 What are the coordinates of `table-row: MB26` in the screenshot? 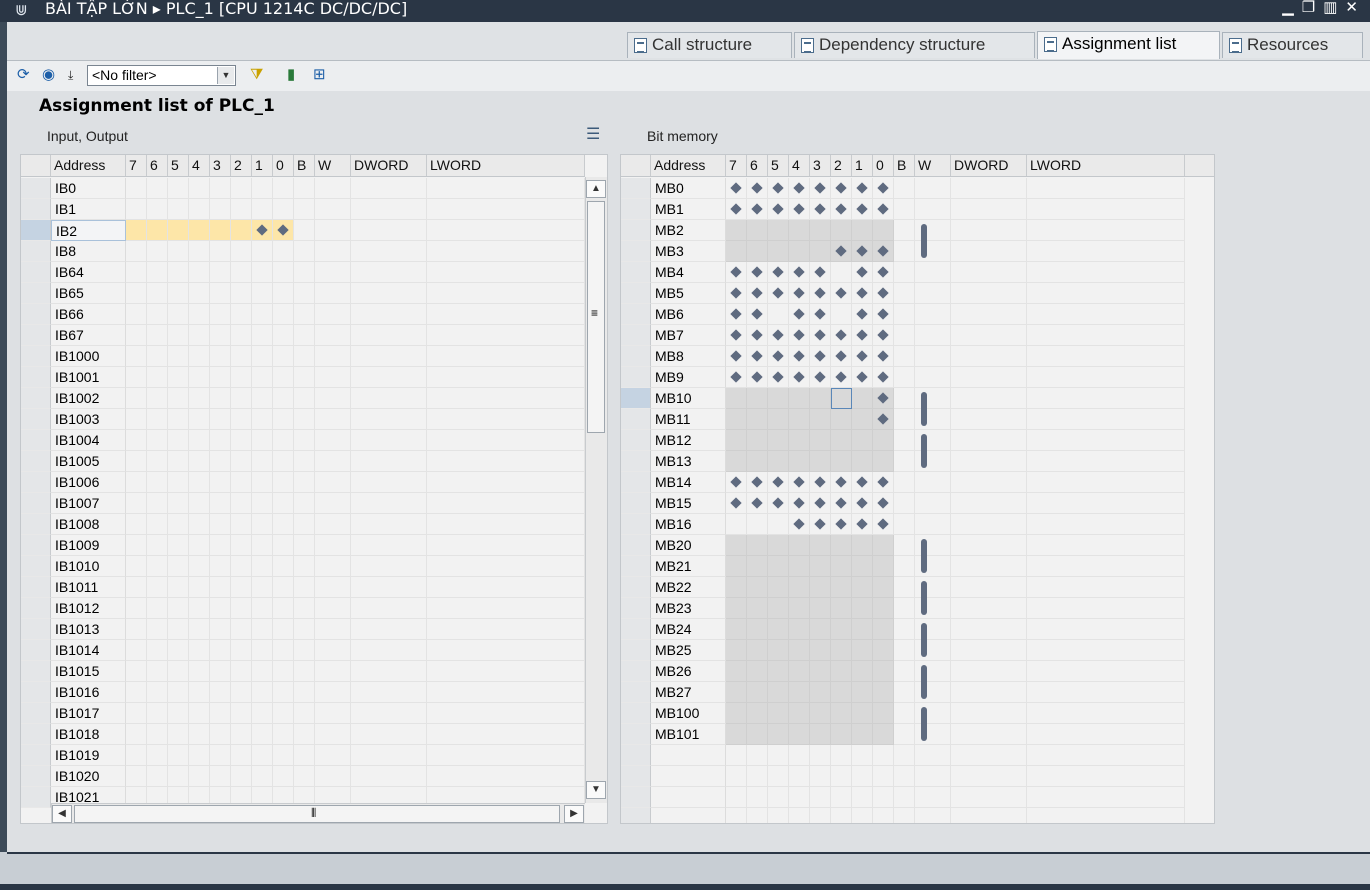 It's located at (917, 671).